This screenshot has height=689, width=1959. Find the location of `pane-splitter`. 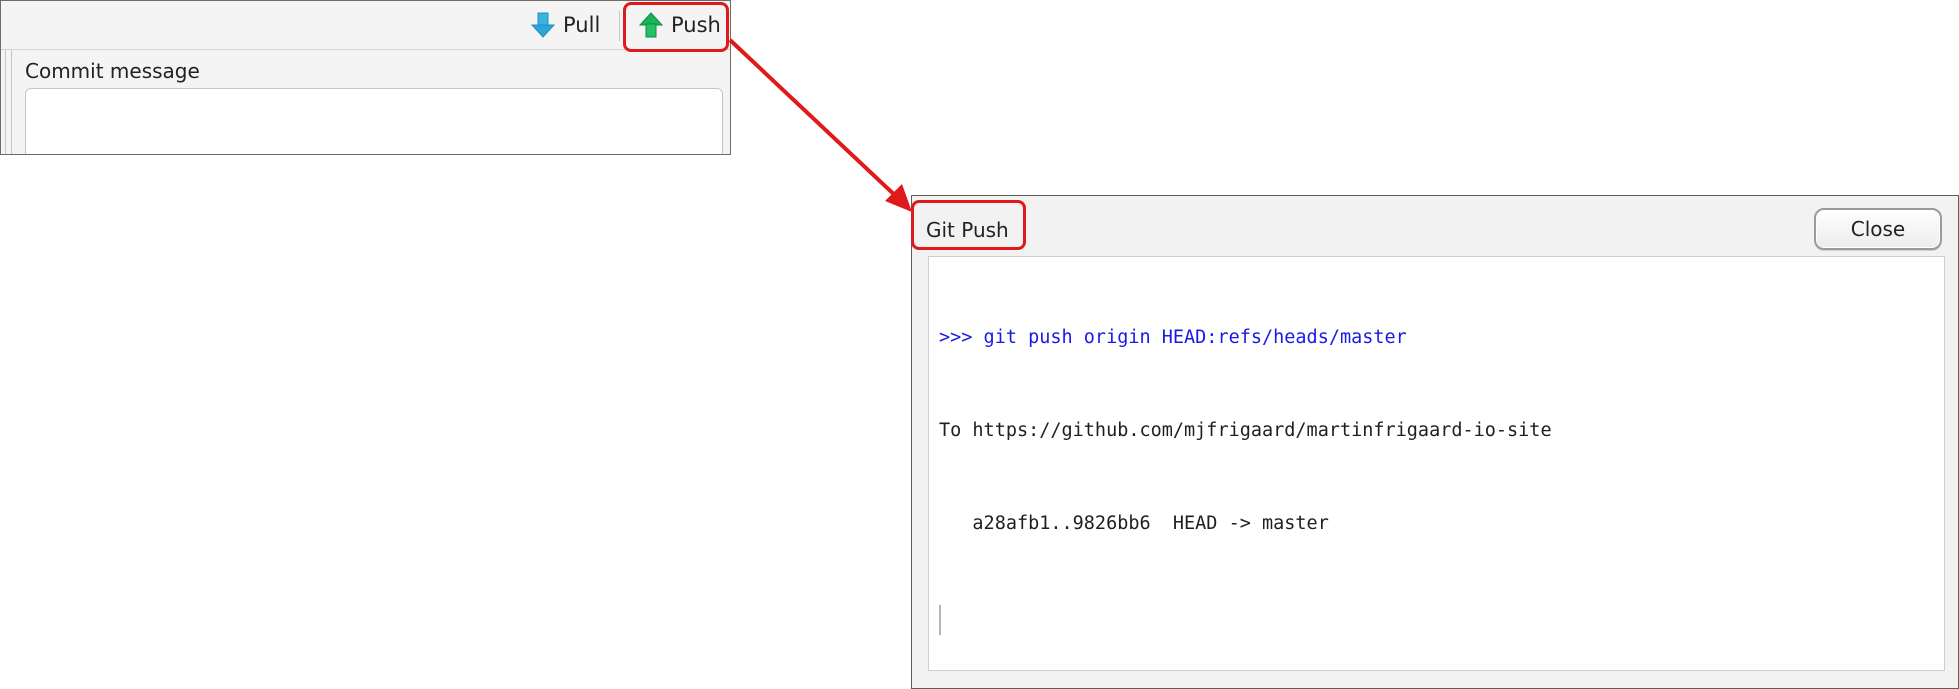

pane-splitter is located at coordinates (6, 102).